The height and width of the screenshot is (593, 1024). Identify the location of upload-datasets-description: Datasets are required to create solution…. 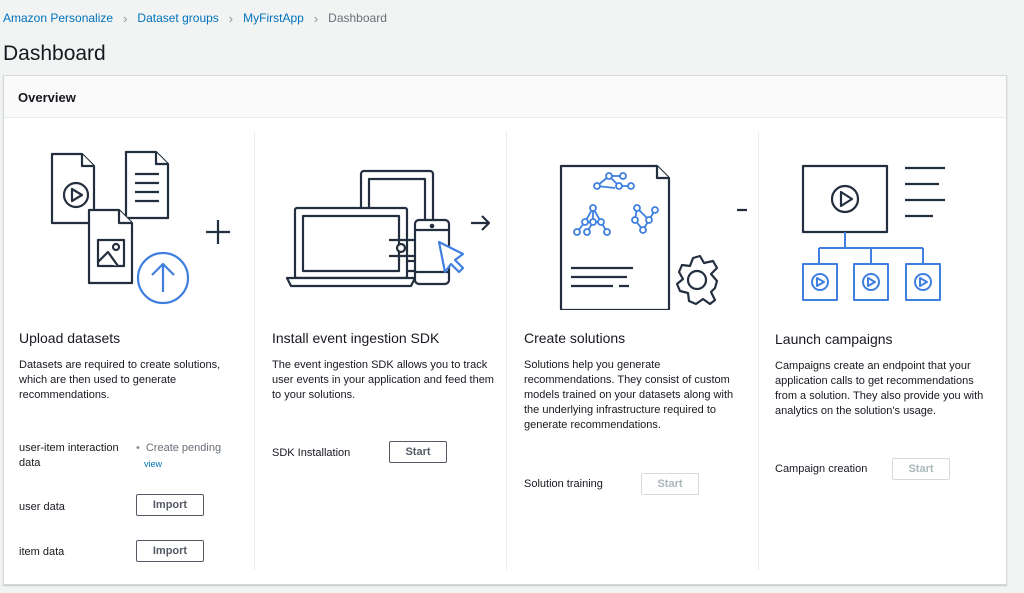
(120, 380).